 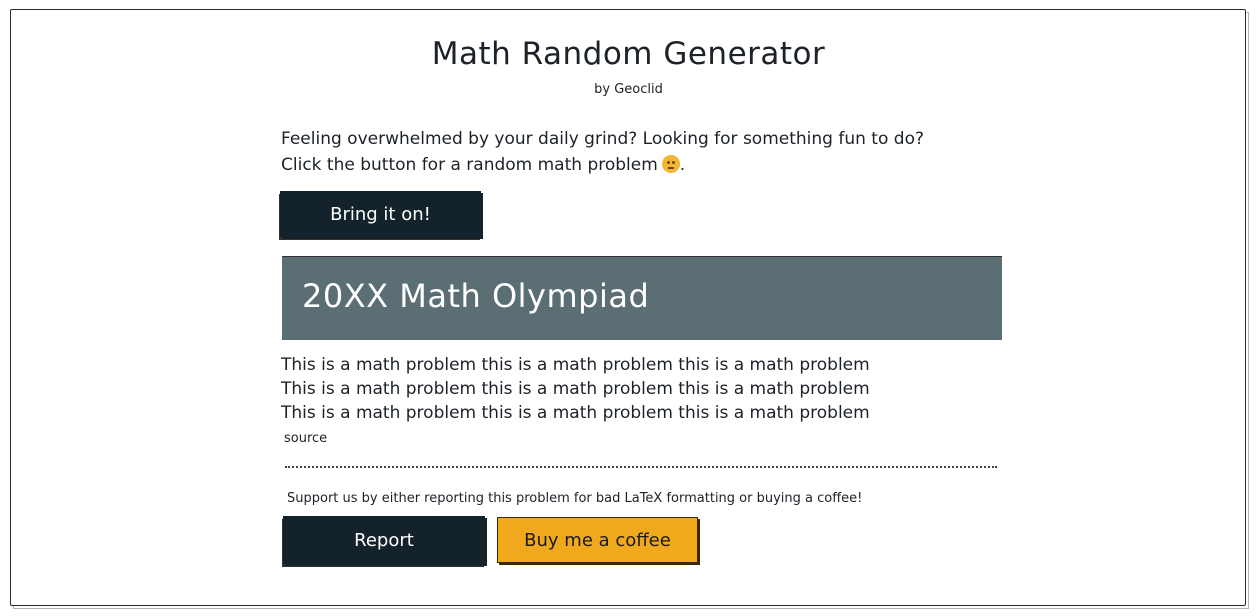 What do you see at coordinates (670, 164) in the screenshot?
I see `smiling-face-icon` at bounding box center [670, 164].